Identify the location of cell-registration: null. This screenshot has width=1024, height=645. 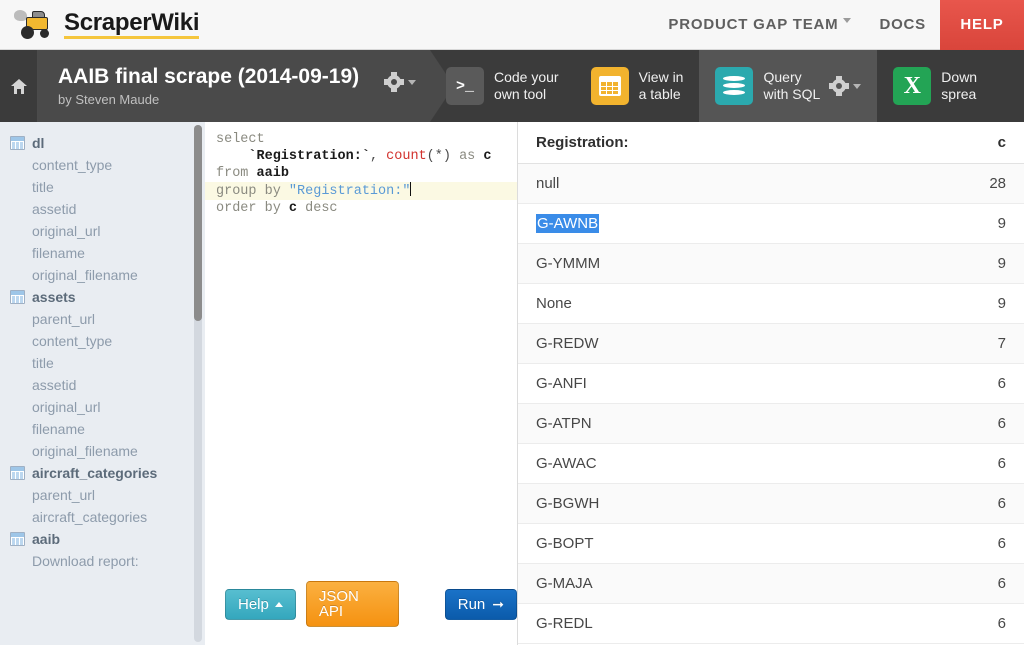
(644, 183).